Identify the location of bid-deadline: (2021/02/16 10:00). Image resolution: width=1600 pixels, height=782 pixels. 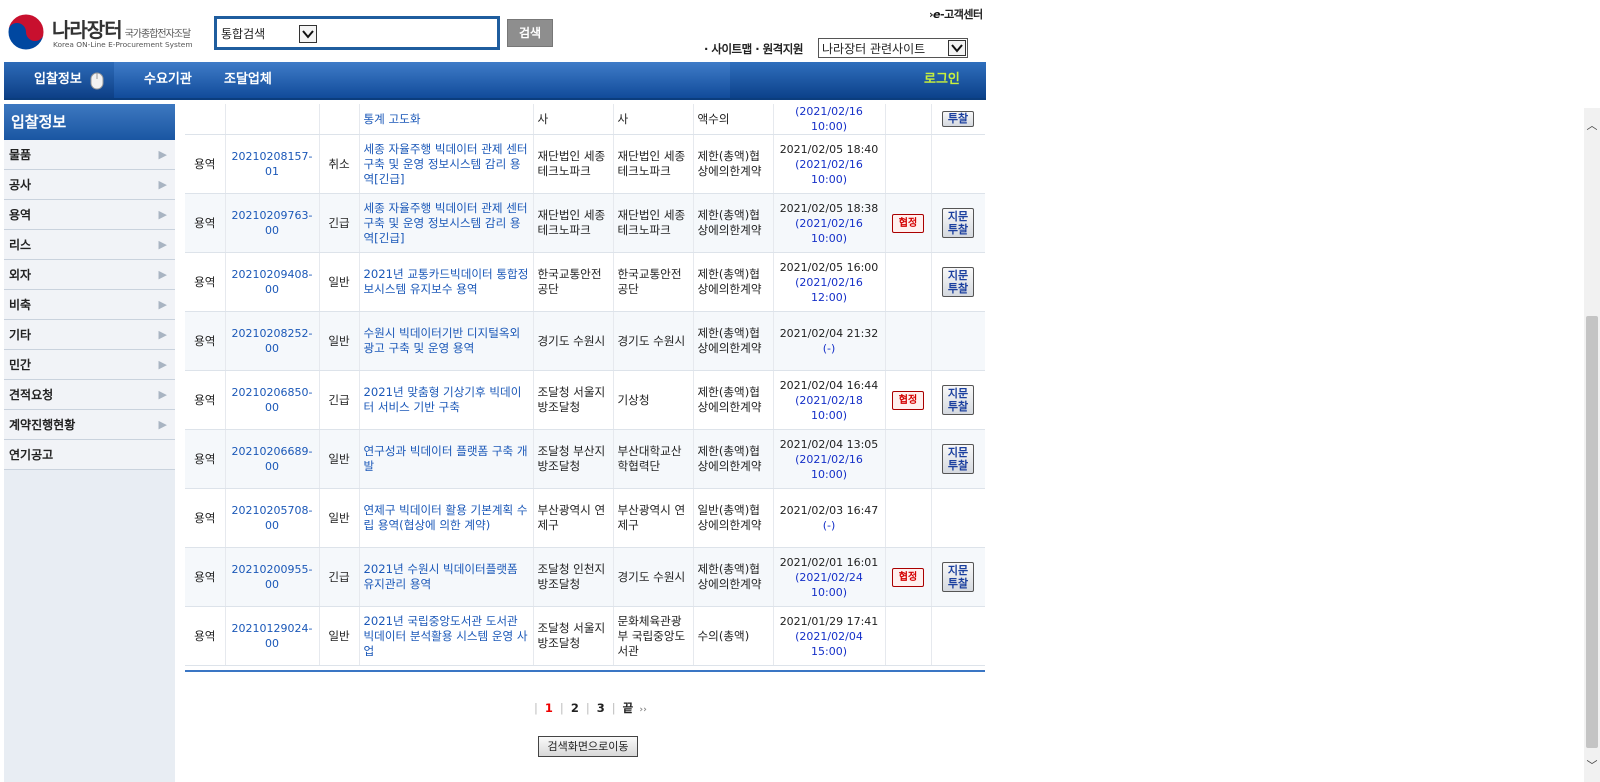
(829, 230).